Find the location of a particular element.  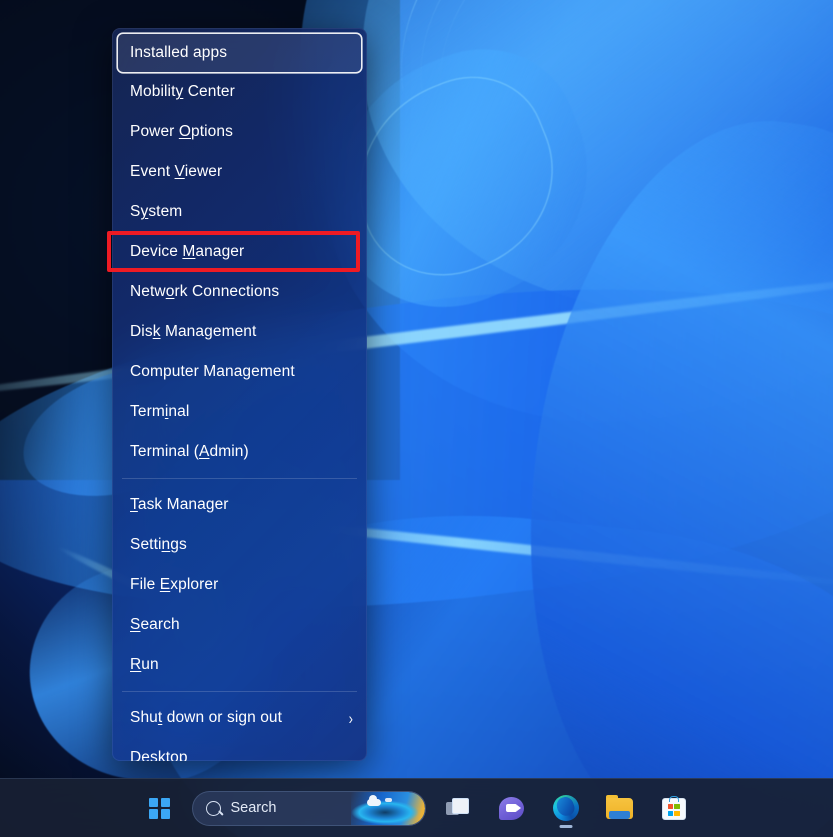

menu-item-label: System is located at coordinates (156, 211).